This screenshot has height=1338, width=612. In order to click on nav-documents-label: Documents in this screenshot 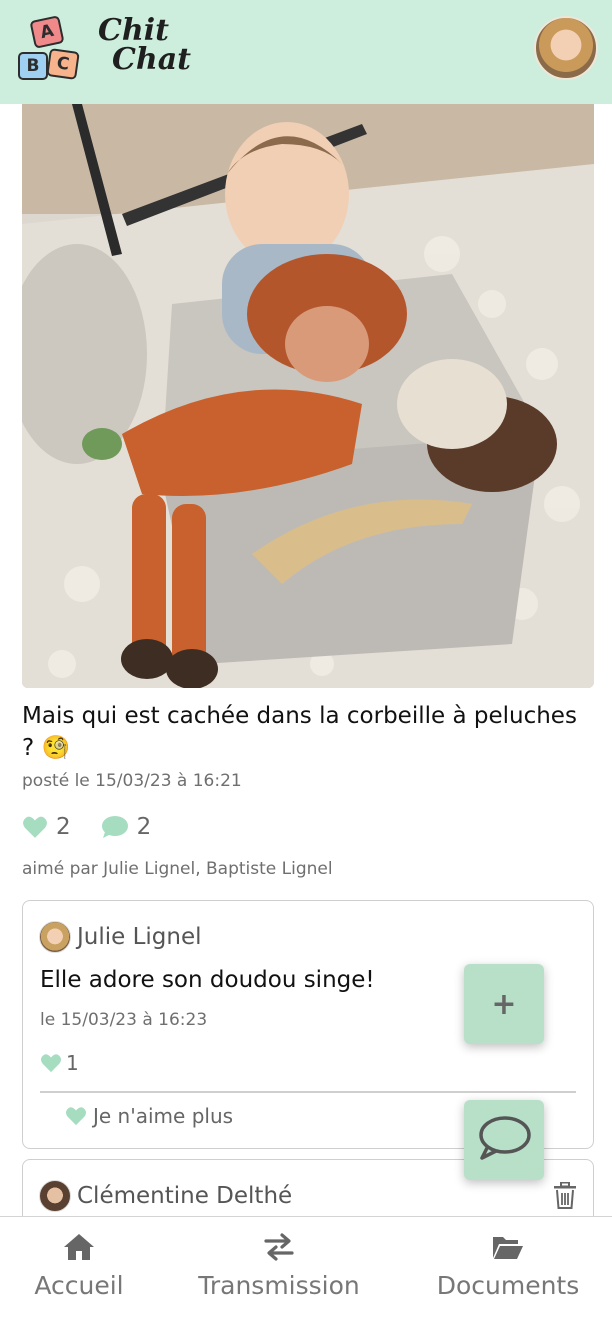, I will do `click(508, 1285)`.